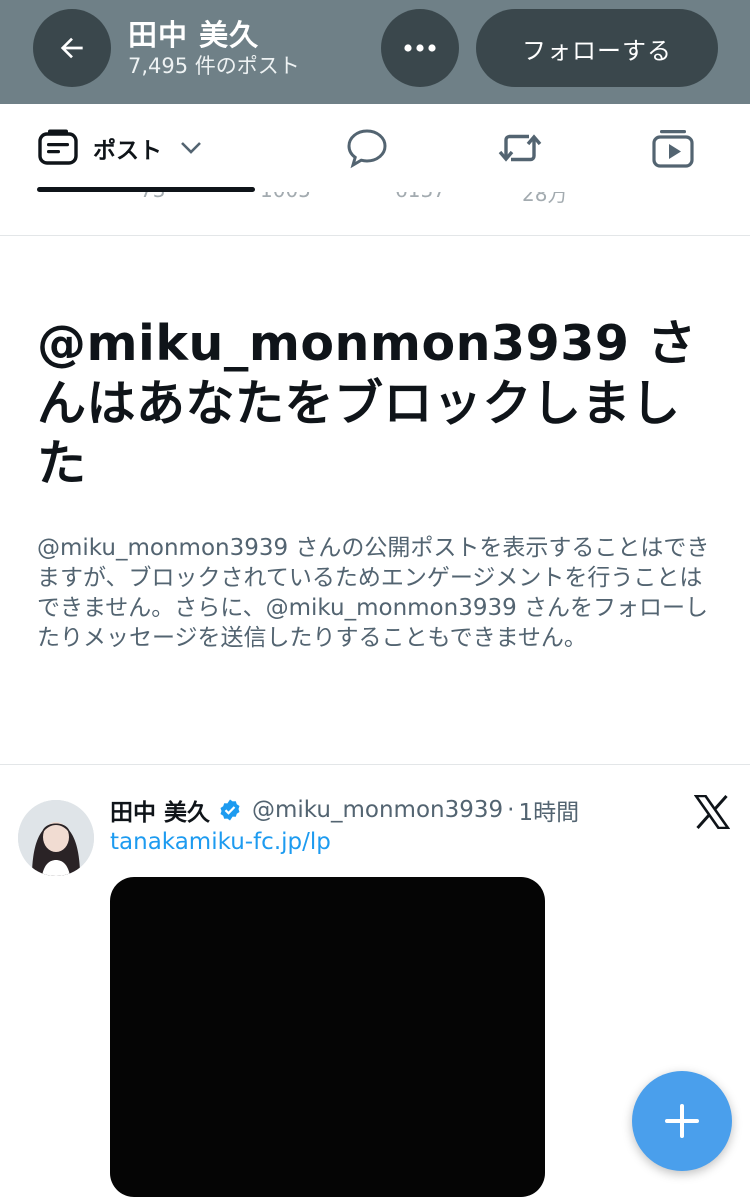  What do you see at coordinates (58, 147) in the screenshot?
I see `post-card-icon` at bounding box center [58, 147].